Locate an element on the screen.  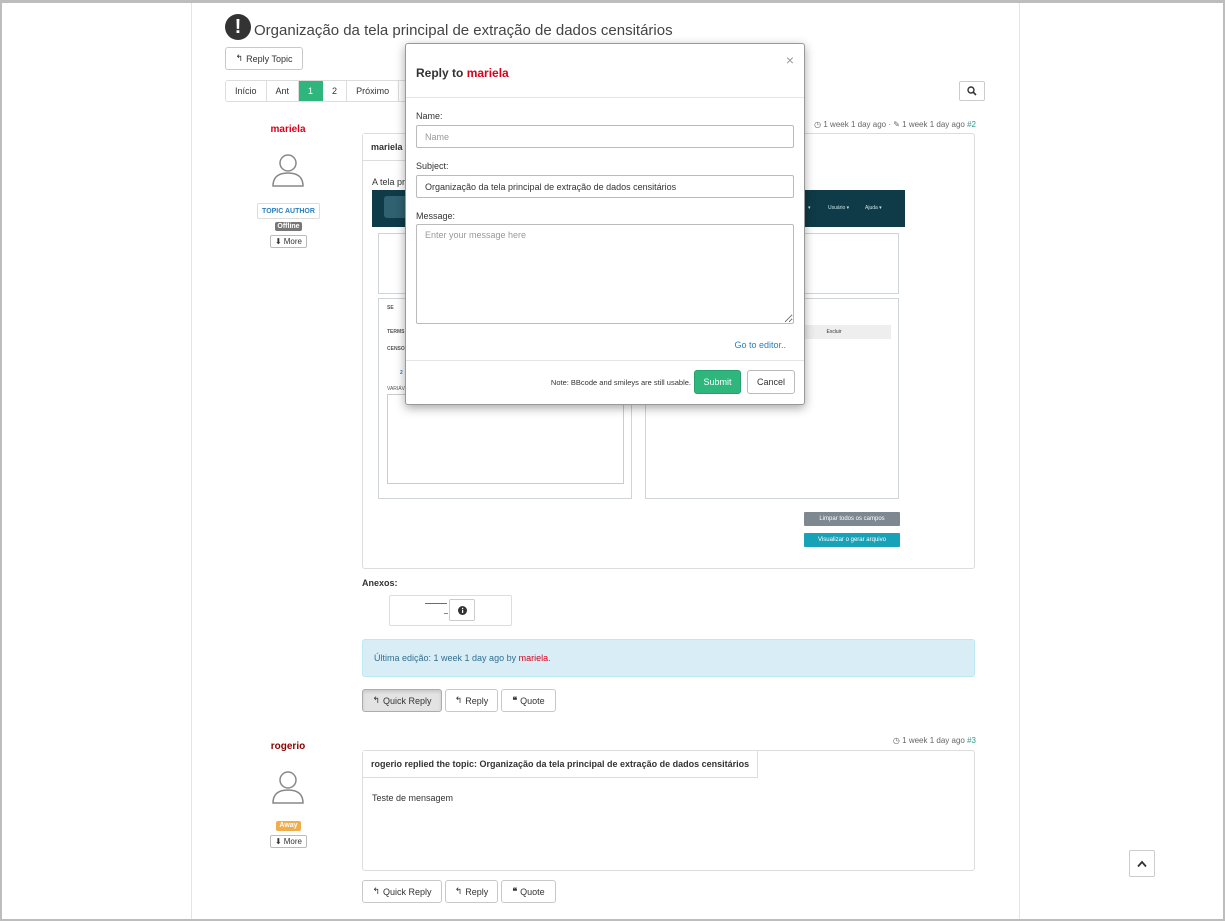
modal-header-divider is located at coordinates (605, 97).